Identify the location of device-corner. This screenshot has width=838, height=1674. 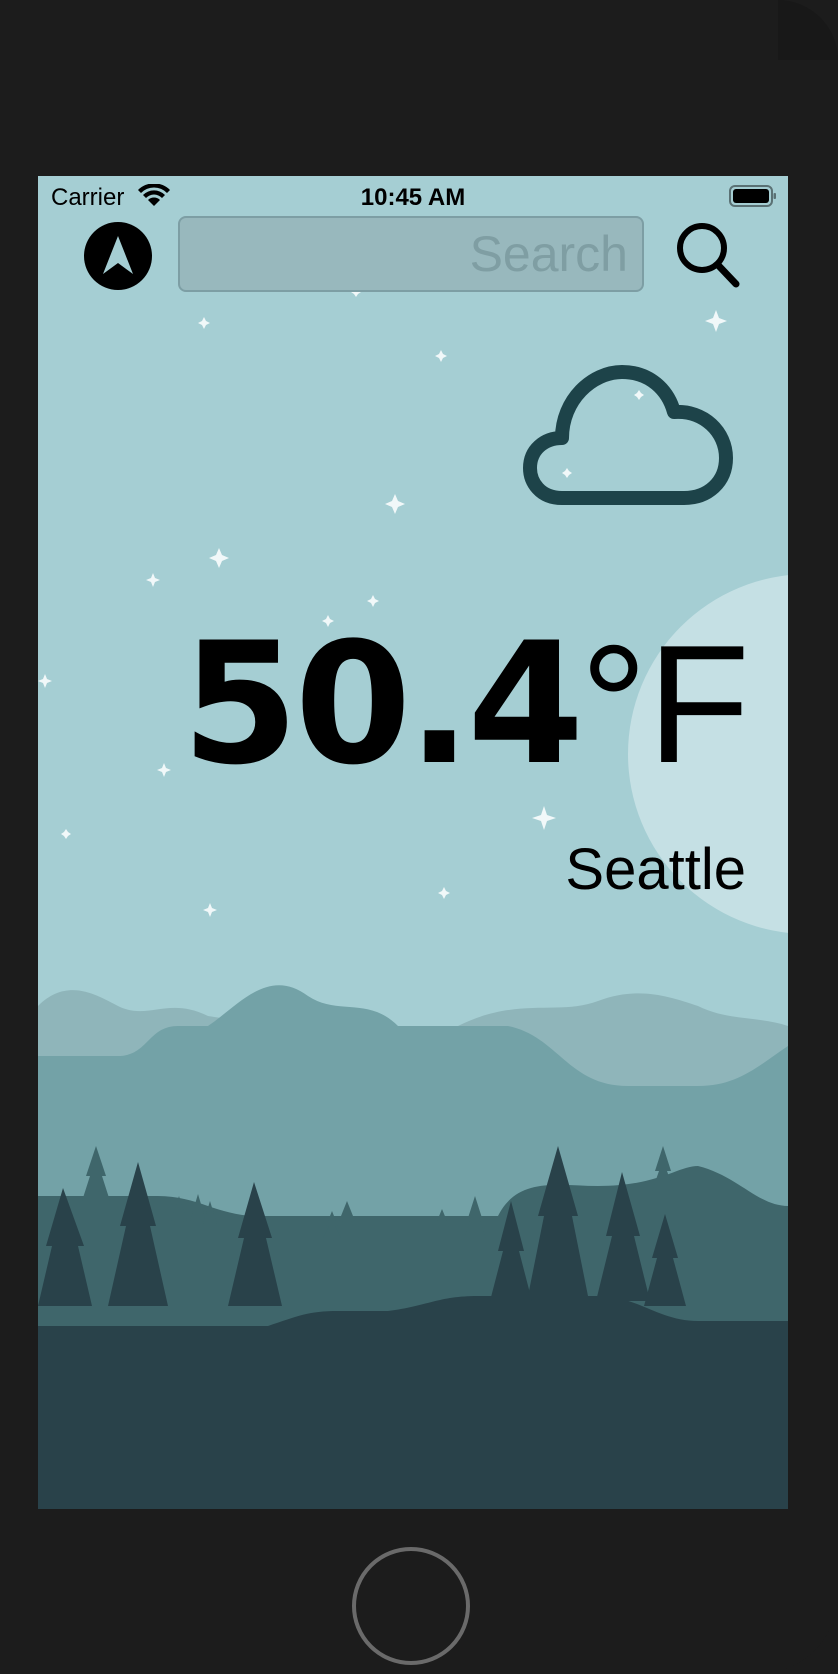
(808, 30).